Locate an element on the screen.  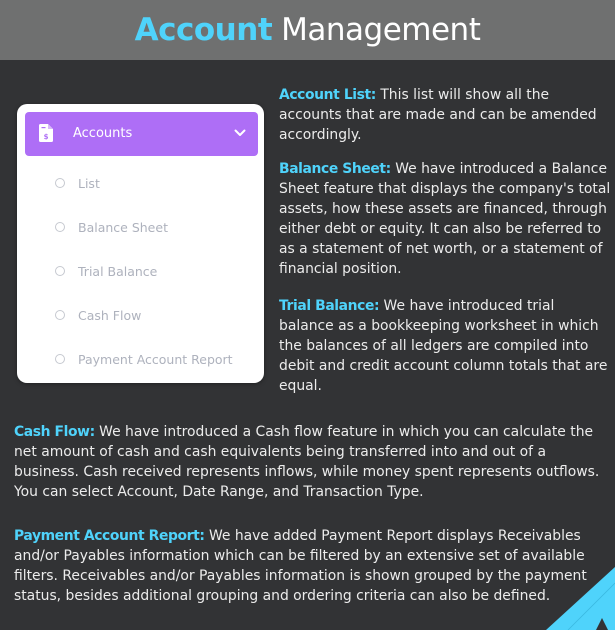
menu-item-list: List is located at coordinates (77, 183).